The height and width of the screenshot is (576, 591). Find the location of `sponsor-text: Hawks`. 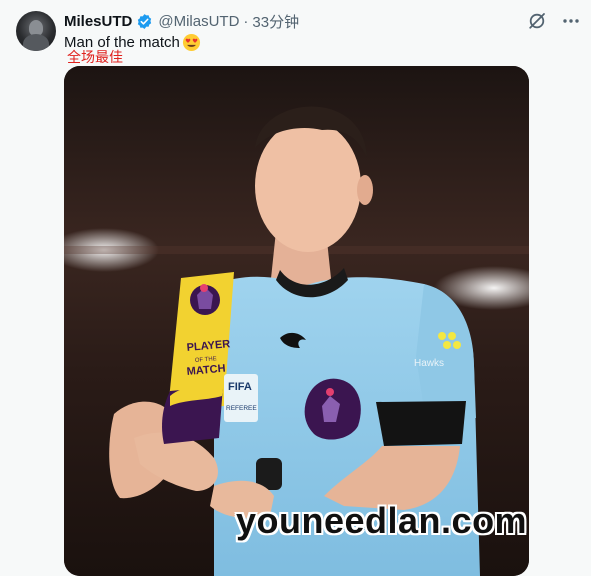

sponsor-text: Hawks is located at coordinates (429, 363).